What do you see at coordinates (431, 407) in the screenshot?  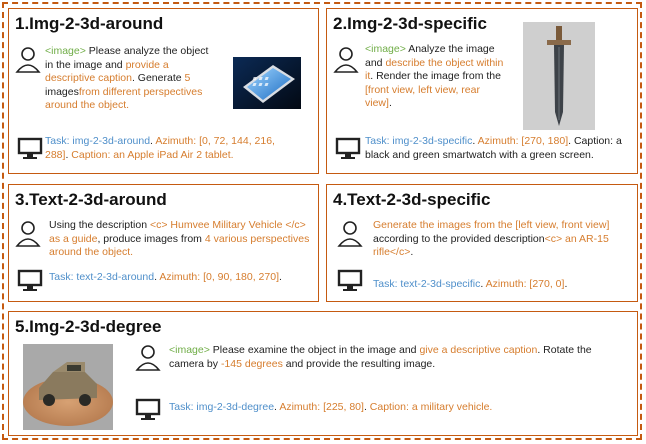 I see `text-segment: Caption: a military vehicle.` at bounding box center [431, 407].